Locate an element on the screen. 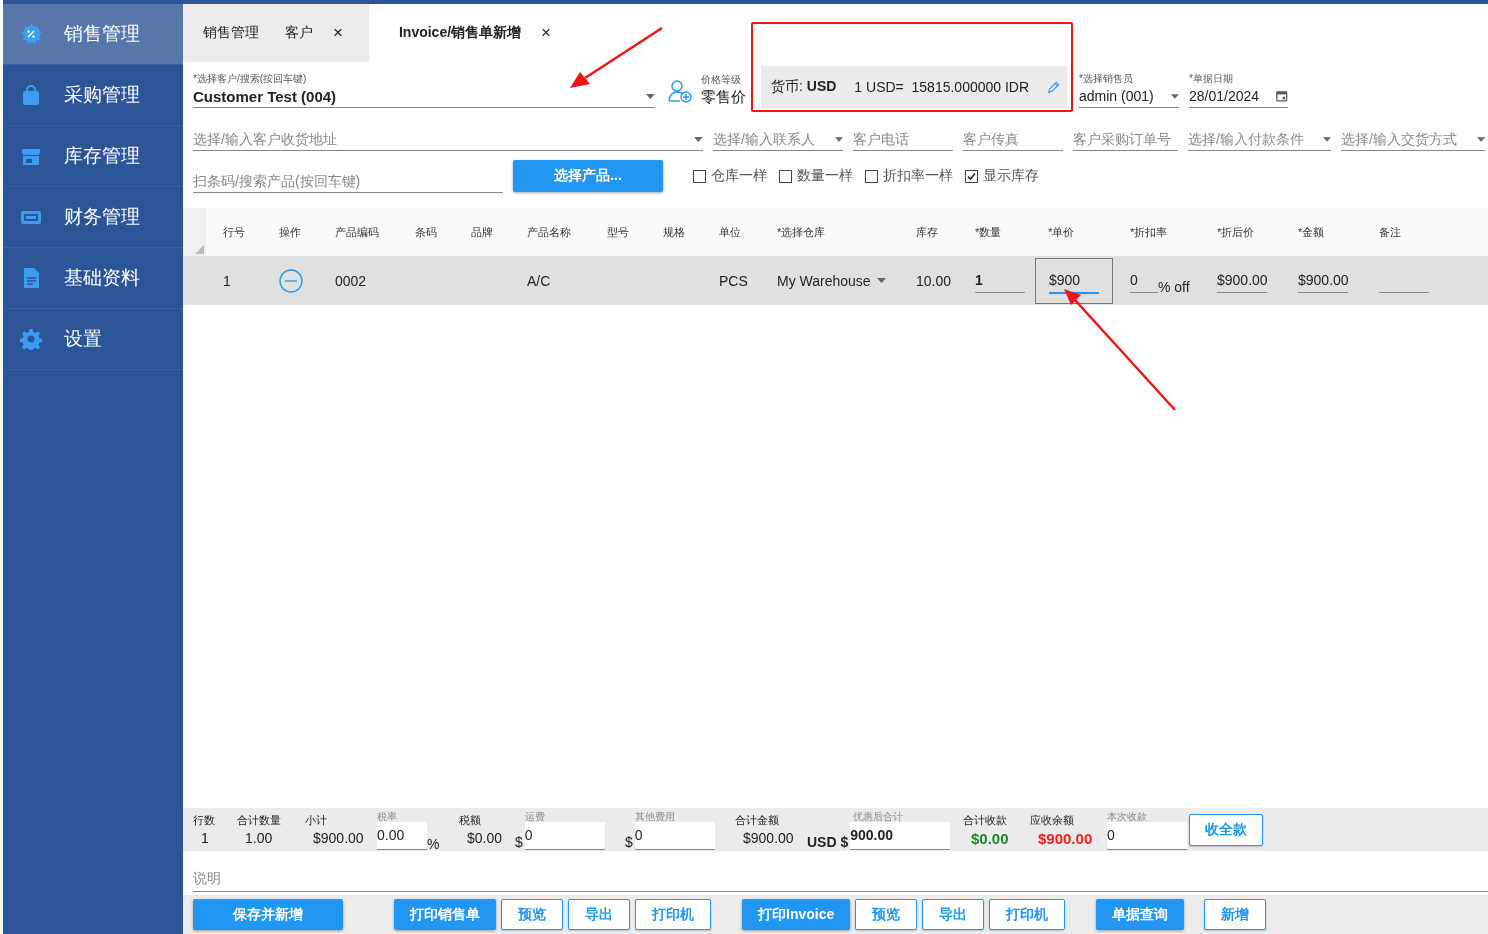  column-header: 品牌 is located at coordinates (482, 231).